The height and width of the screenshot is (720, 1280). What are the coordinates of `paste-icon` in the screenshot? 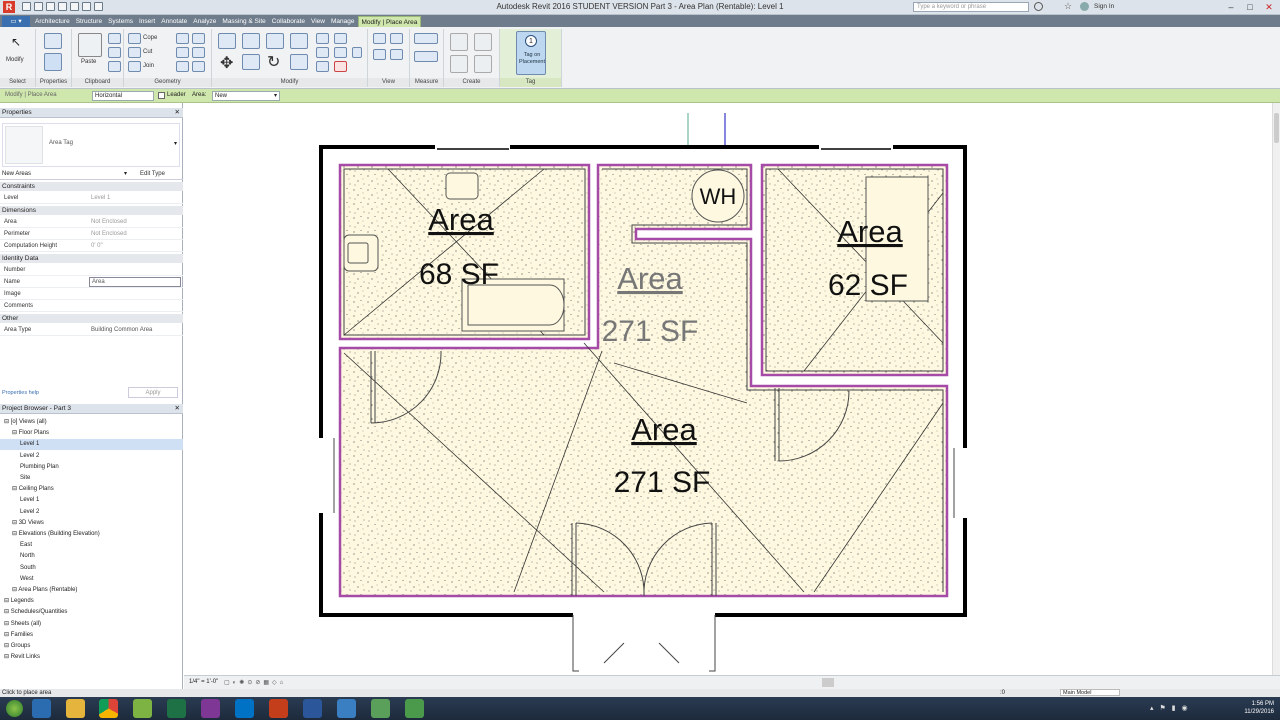 It's located at (90, 45).